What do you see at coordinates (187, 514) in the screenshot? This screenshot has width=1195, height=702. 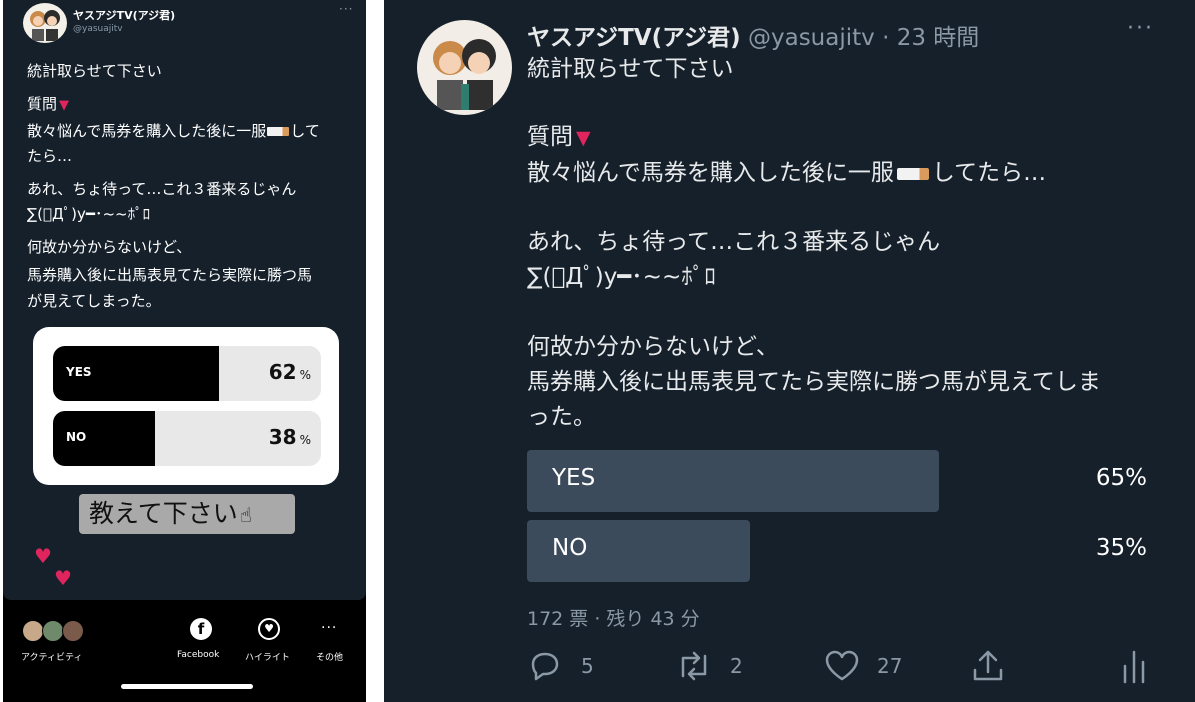 I see `text-sticker: 教えて下さい ☝` at bounding box center [187, 514].